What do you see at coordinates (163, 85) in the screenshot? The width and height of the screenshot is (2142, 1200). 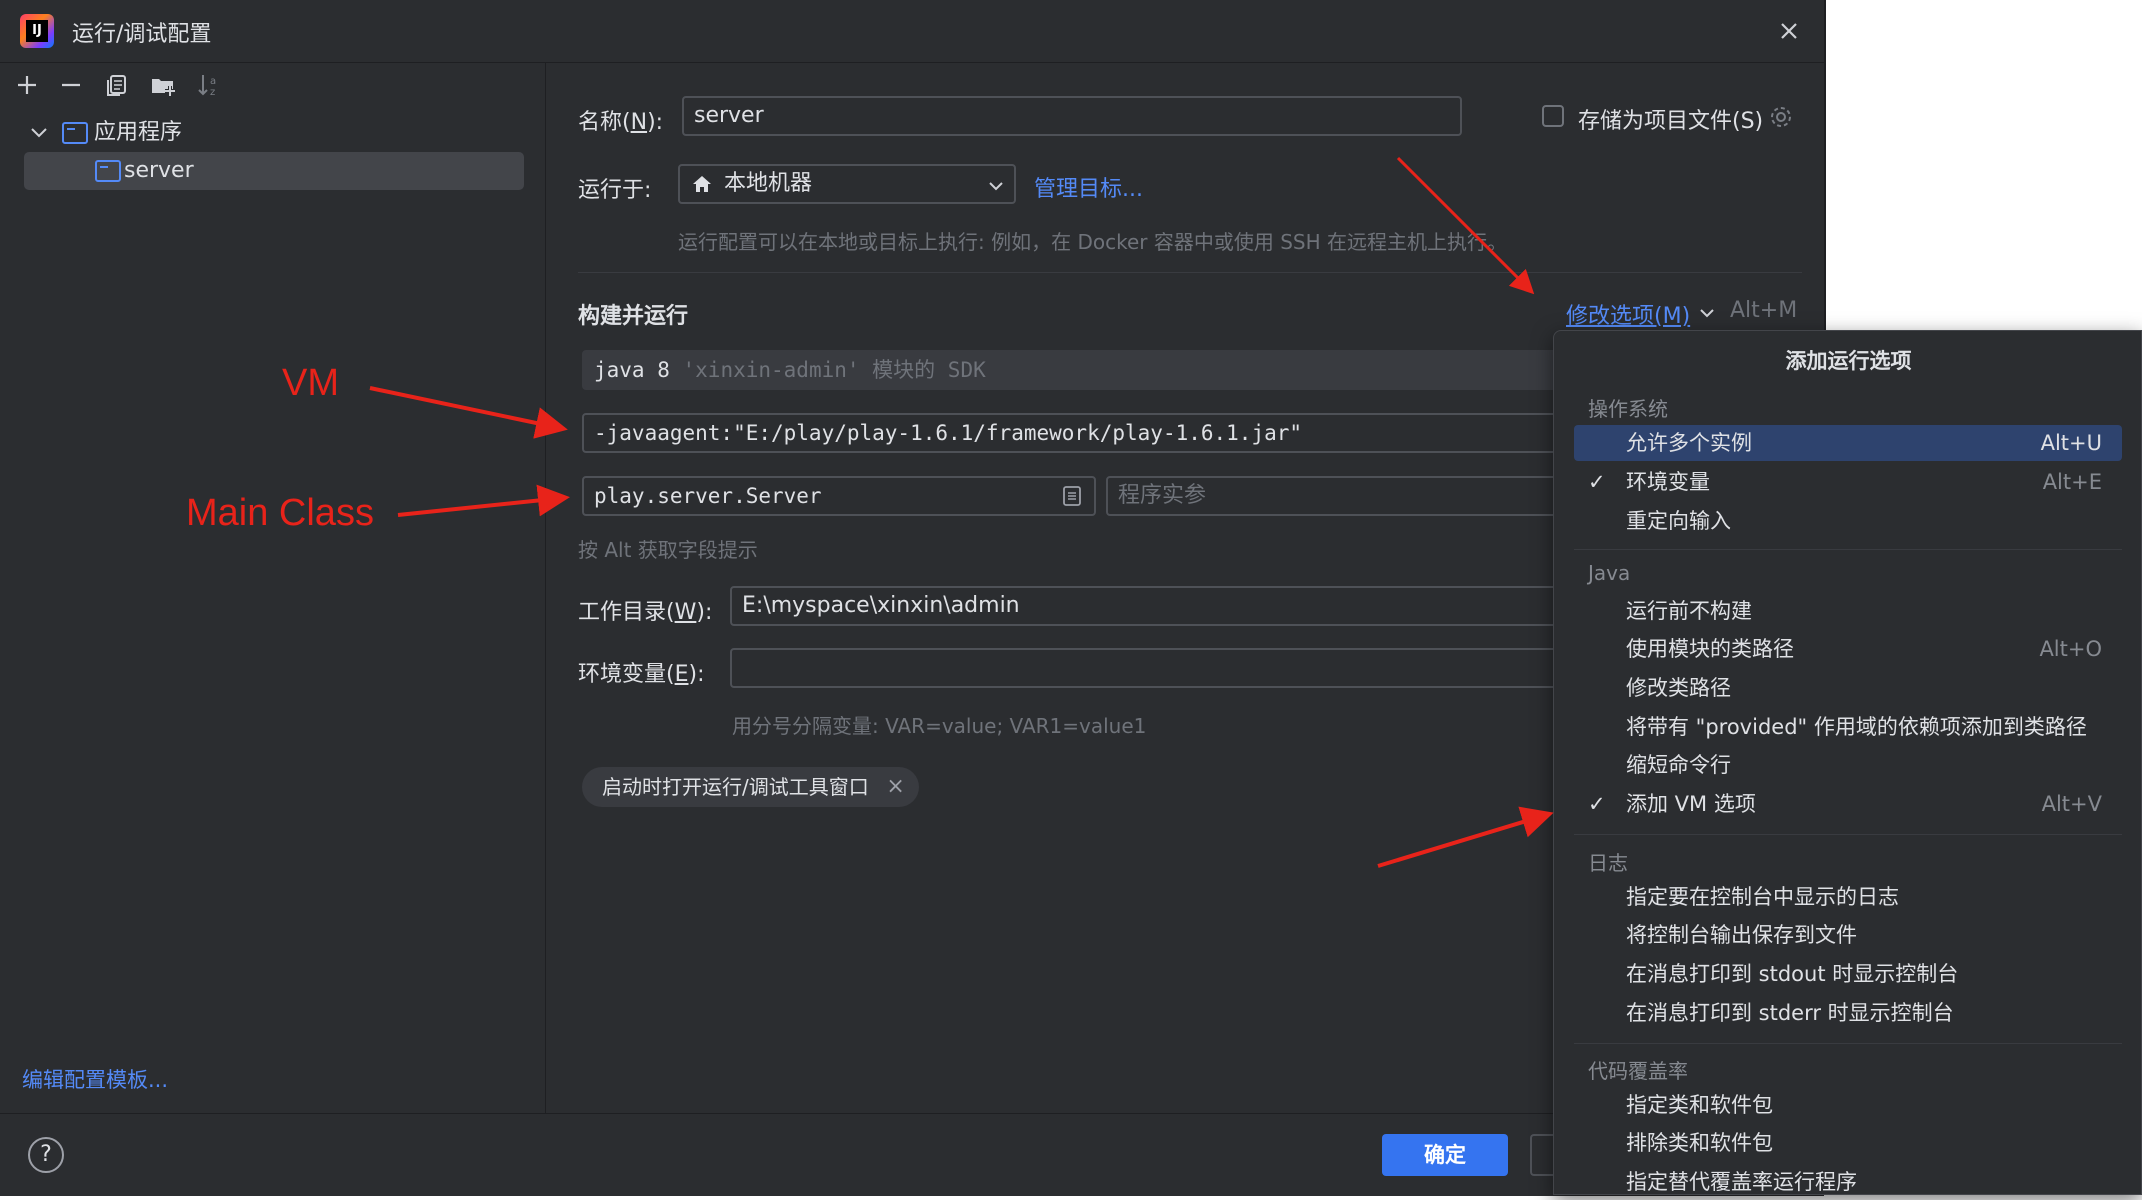 I see `new-folder-icon` at bounding box center [163, 85].